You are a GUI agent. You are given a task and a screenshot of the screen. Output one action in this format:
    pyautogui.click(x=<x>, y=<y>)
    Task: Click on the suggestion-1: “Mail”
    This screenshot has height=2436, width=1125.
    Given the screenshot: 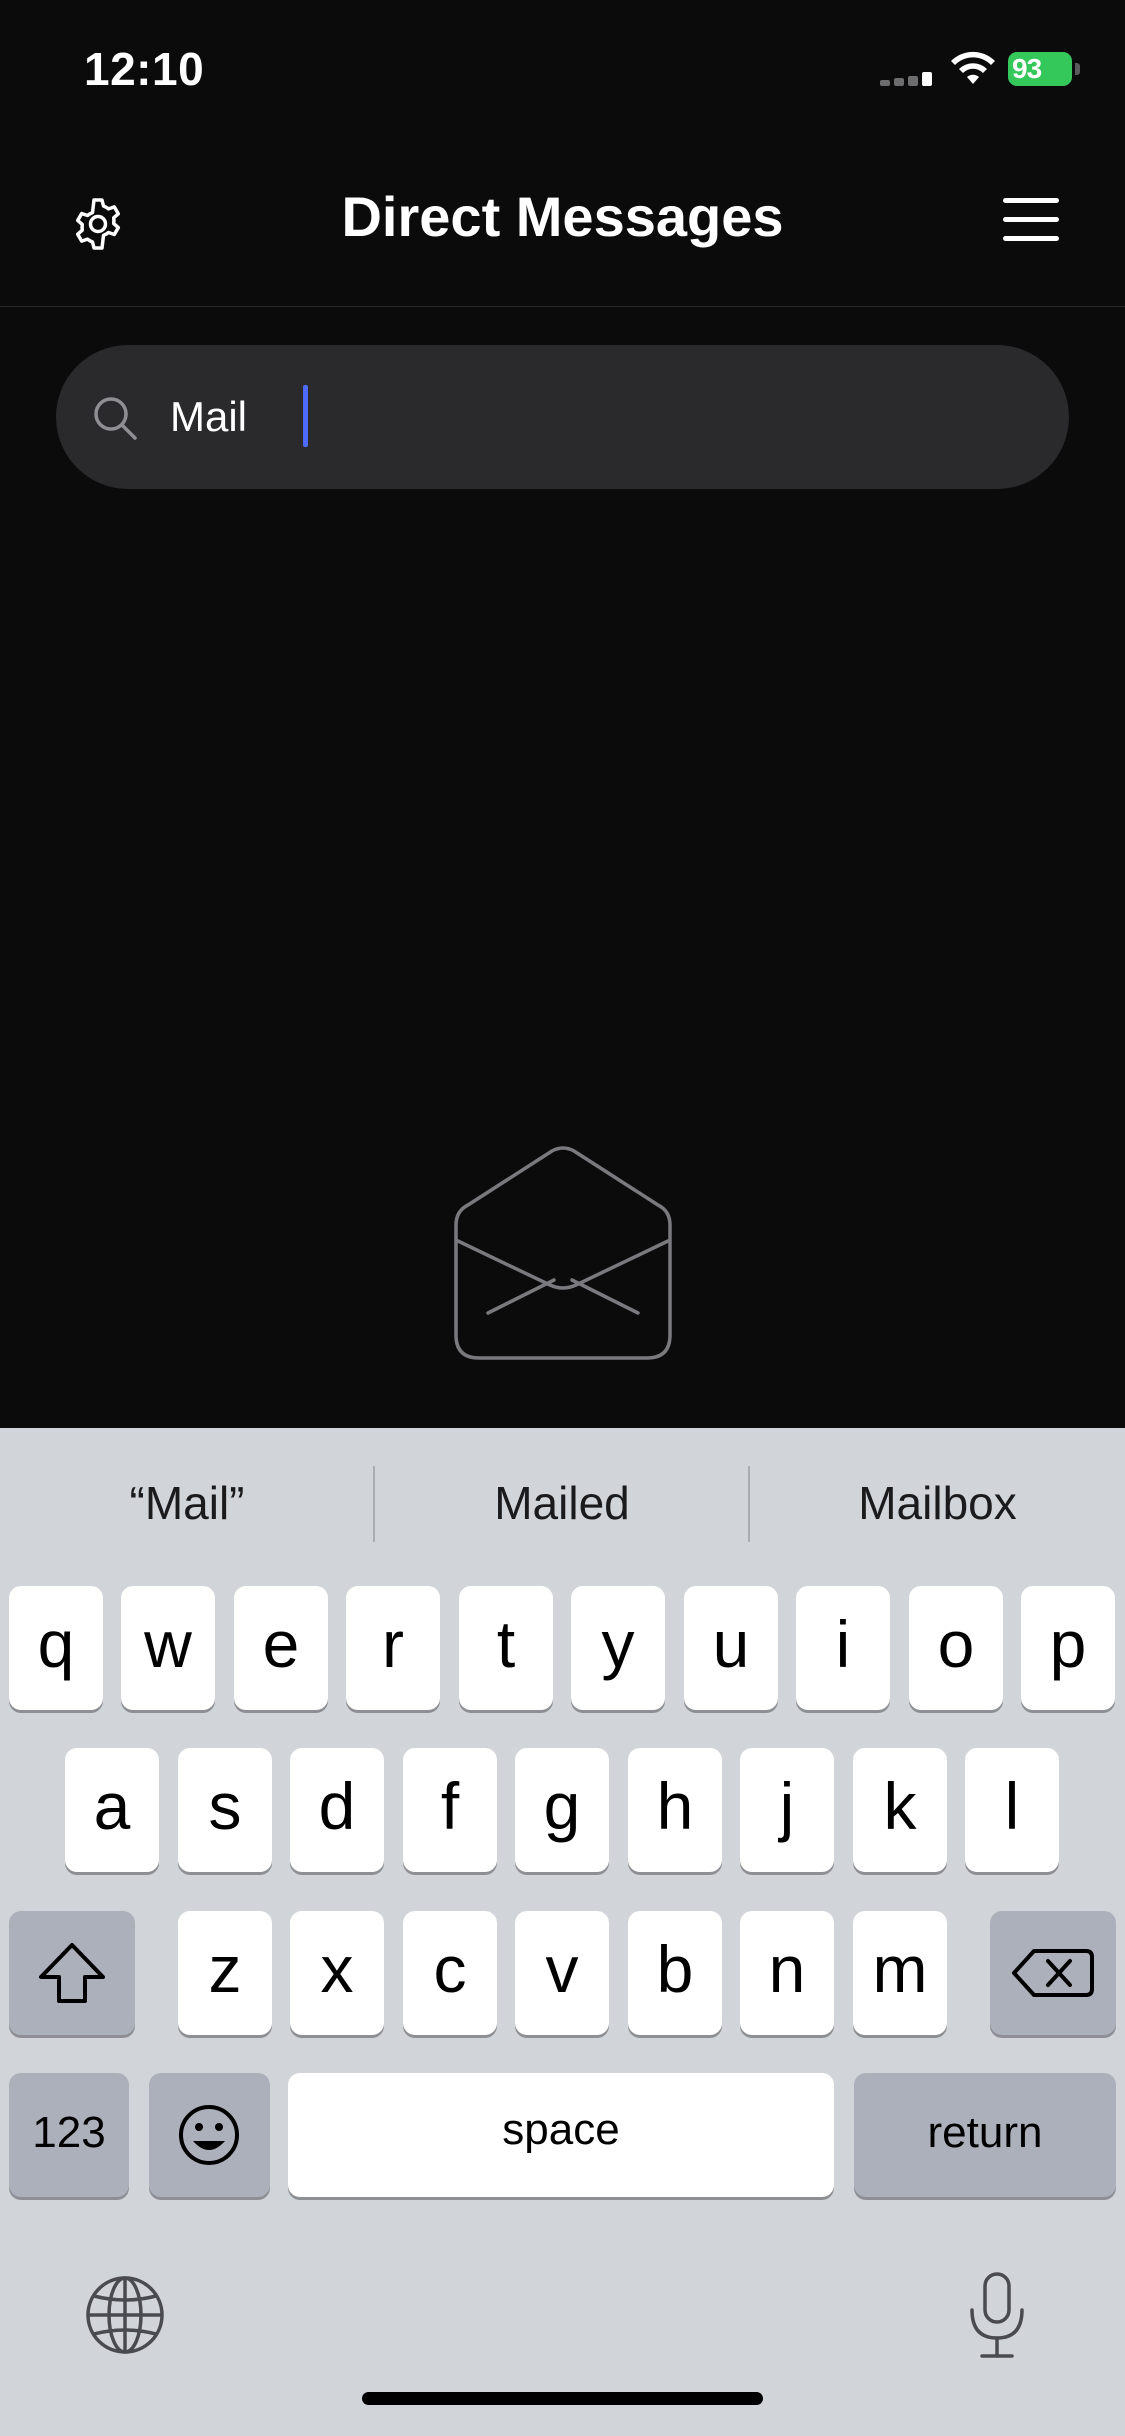 What is the action you would take?
    pyautogui.click(x=187, y=1503)
    